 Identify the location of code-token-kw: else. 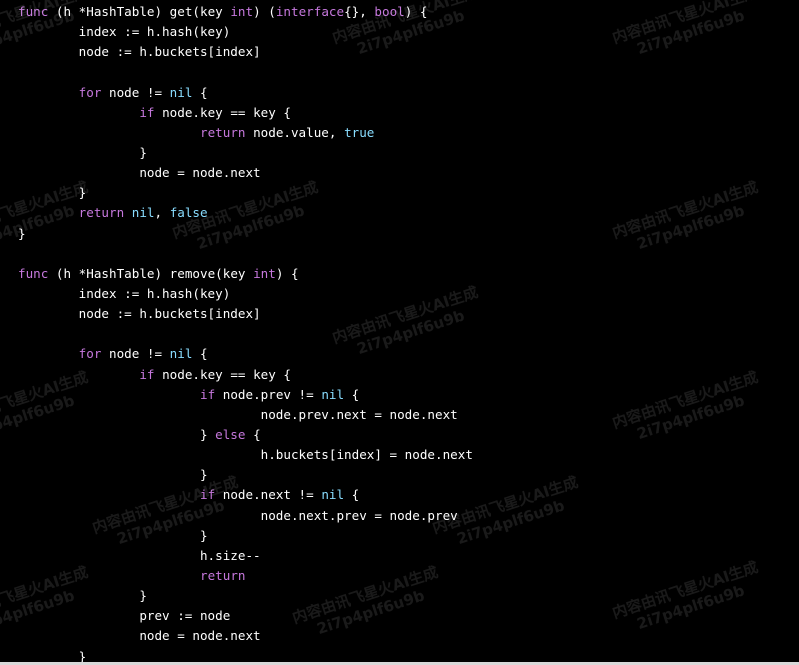
(230, 434).